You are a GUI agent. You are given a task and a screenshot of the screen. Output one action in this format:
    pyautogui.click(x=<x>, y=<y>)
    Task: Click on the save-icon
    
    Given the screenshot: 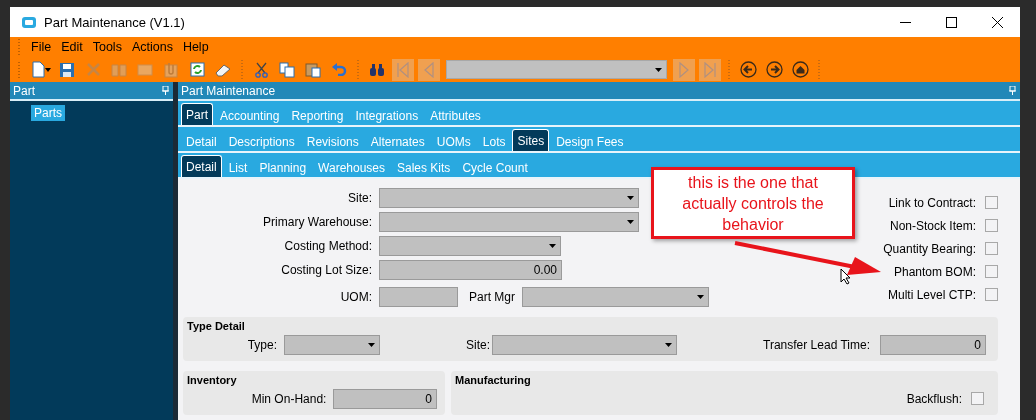 What is the action you would take?
    pyautogui.click(x=67, y=69)
    